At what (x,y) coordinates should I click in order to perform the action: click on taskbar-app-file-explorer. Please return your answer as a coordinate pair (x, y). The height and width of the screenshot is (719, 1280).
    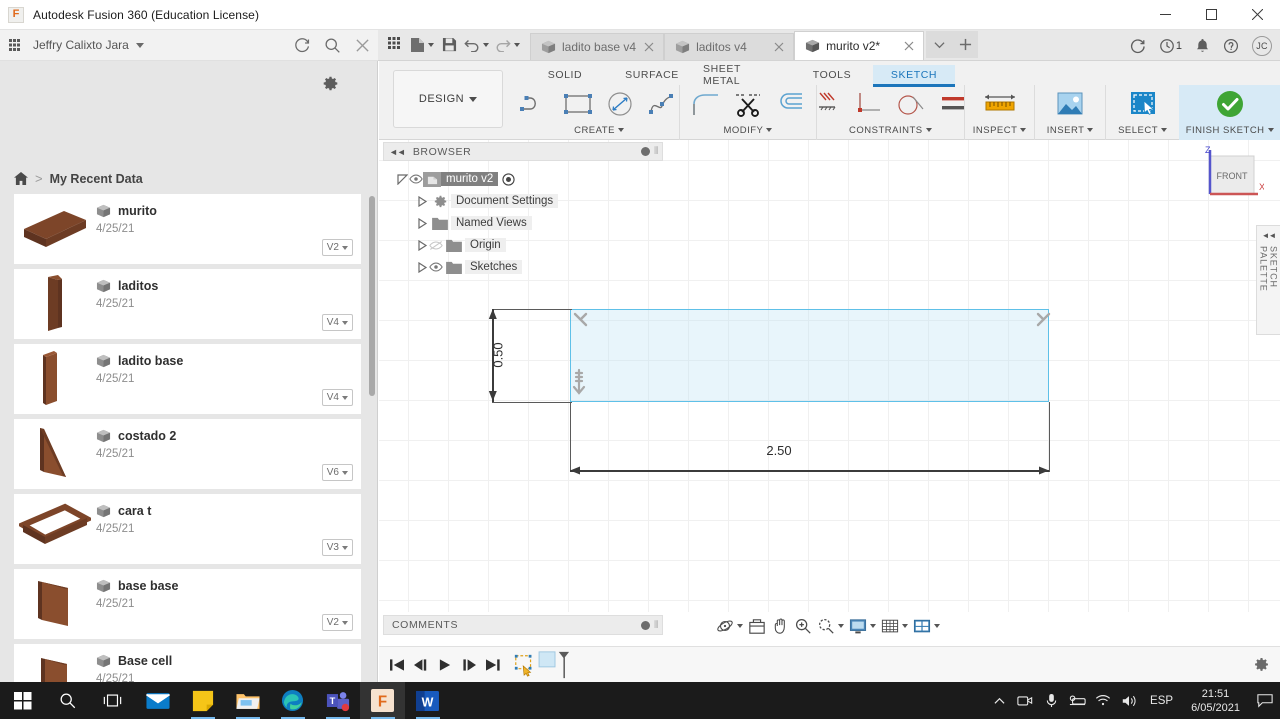
    Looking at the image, I should click on (247, 700).